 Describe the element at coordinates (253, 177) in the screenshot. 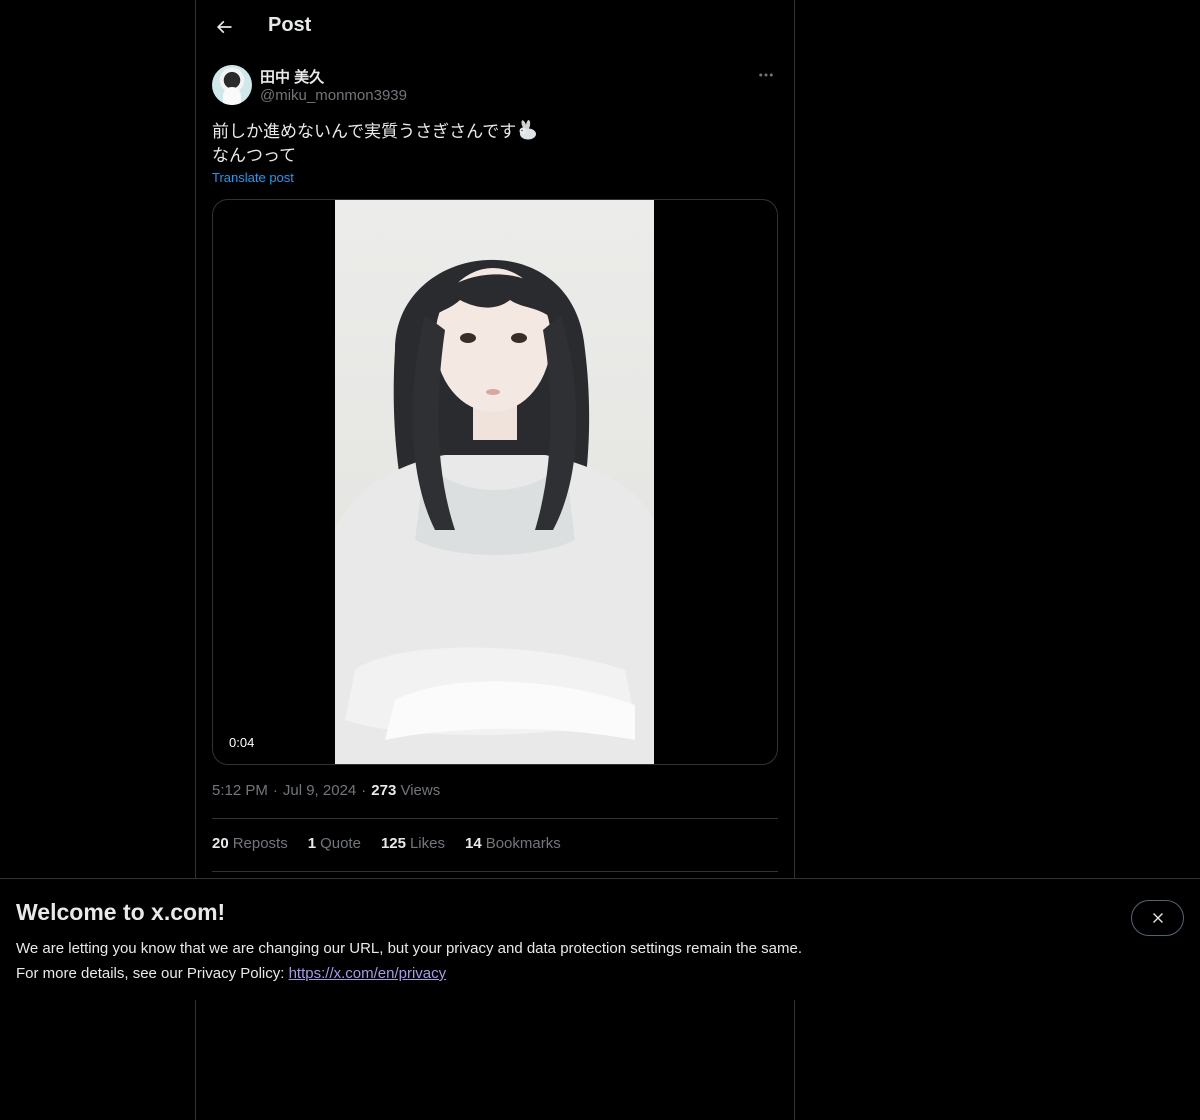

I see `translate-post-link: Translate post` at that location.